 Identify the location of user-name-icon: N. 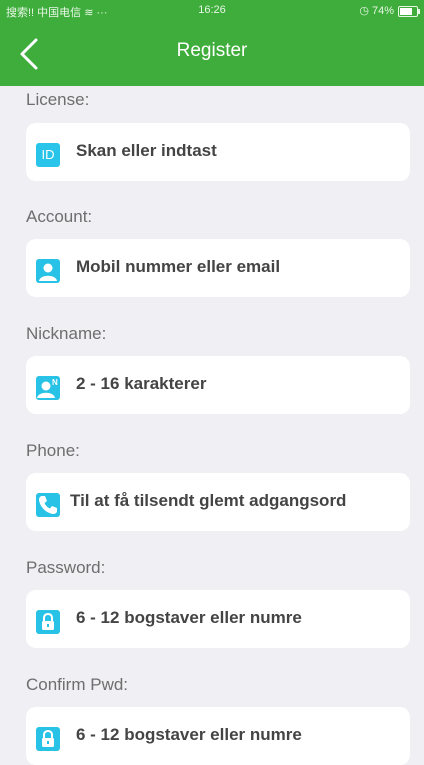
(48, 388).